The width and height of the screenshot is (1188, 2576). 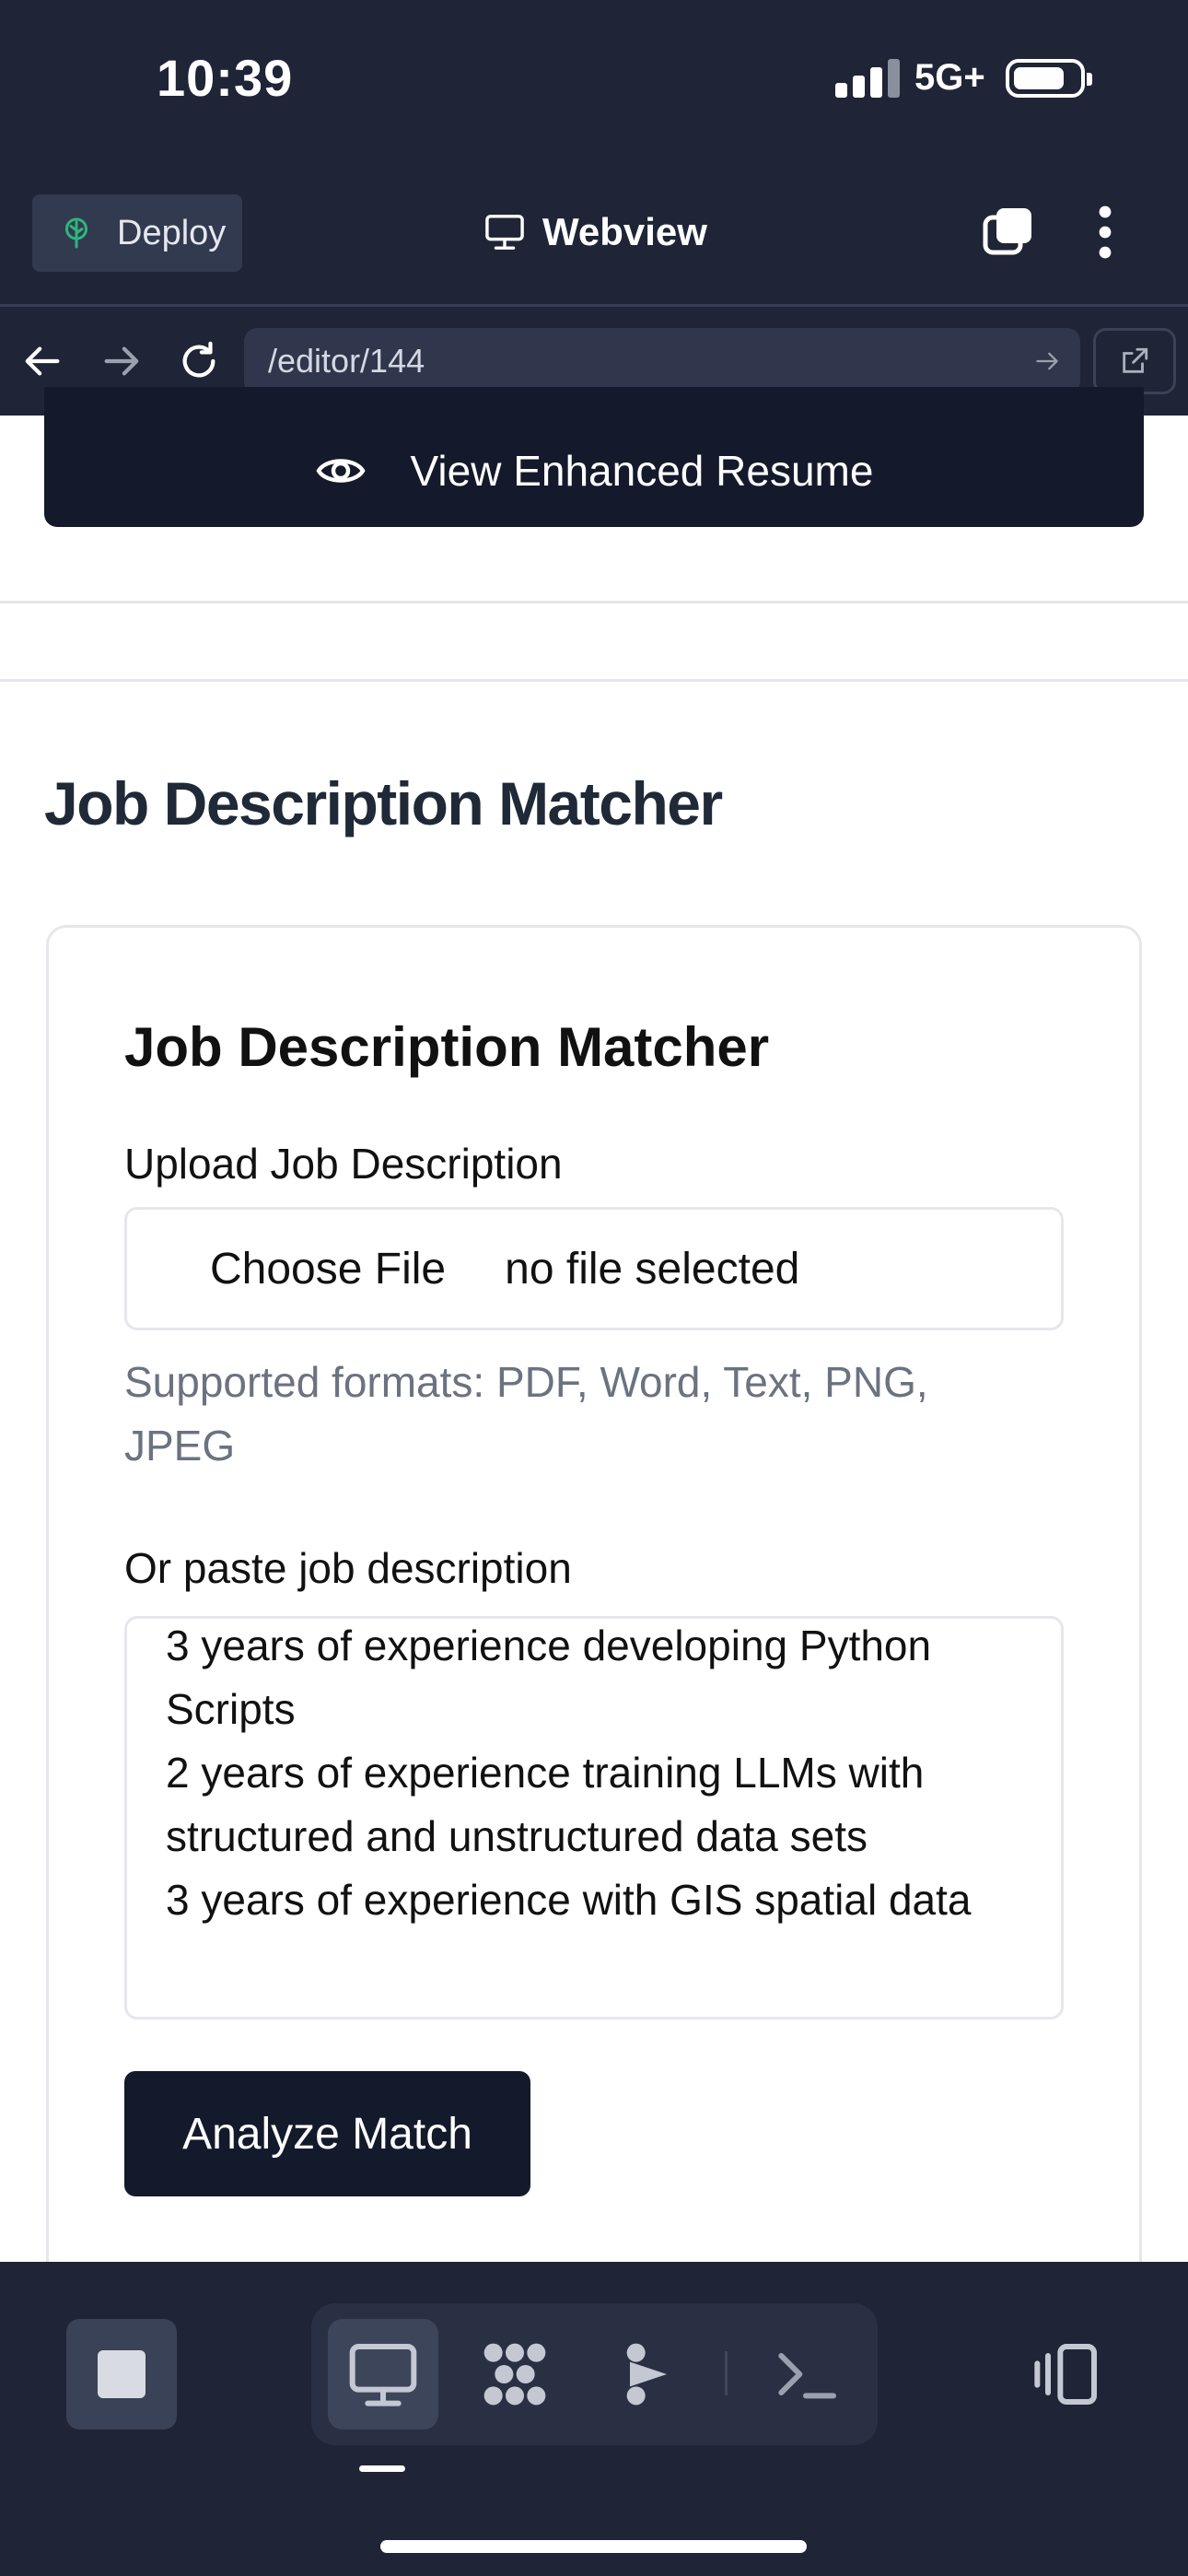 I want to click on back-arrow-icon, so click(x=43, y=361).